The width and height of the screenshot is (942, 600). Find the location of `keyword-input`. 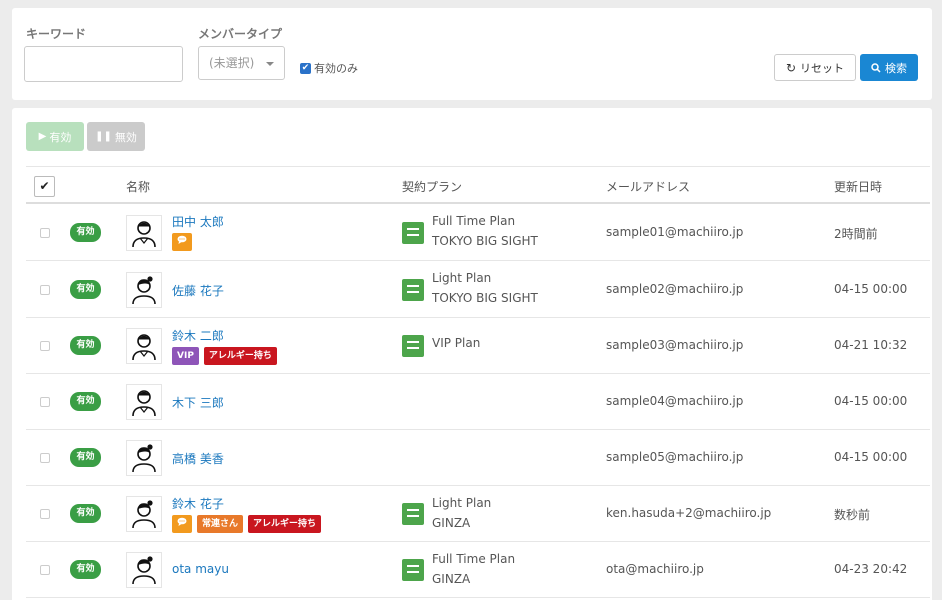

keyword-input is located at coordinates (103, 64).